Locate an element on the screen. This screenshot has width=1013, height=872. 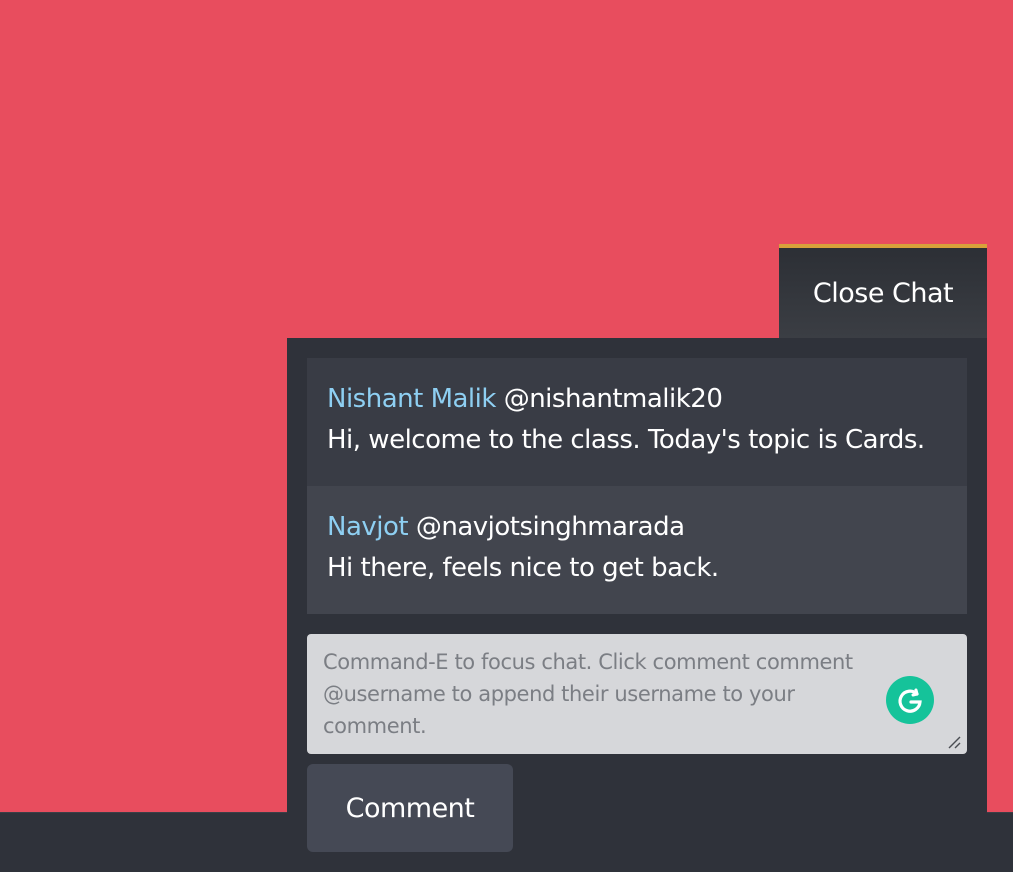
grammarly-icon is located at coordinates (910, 700).